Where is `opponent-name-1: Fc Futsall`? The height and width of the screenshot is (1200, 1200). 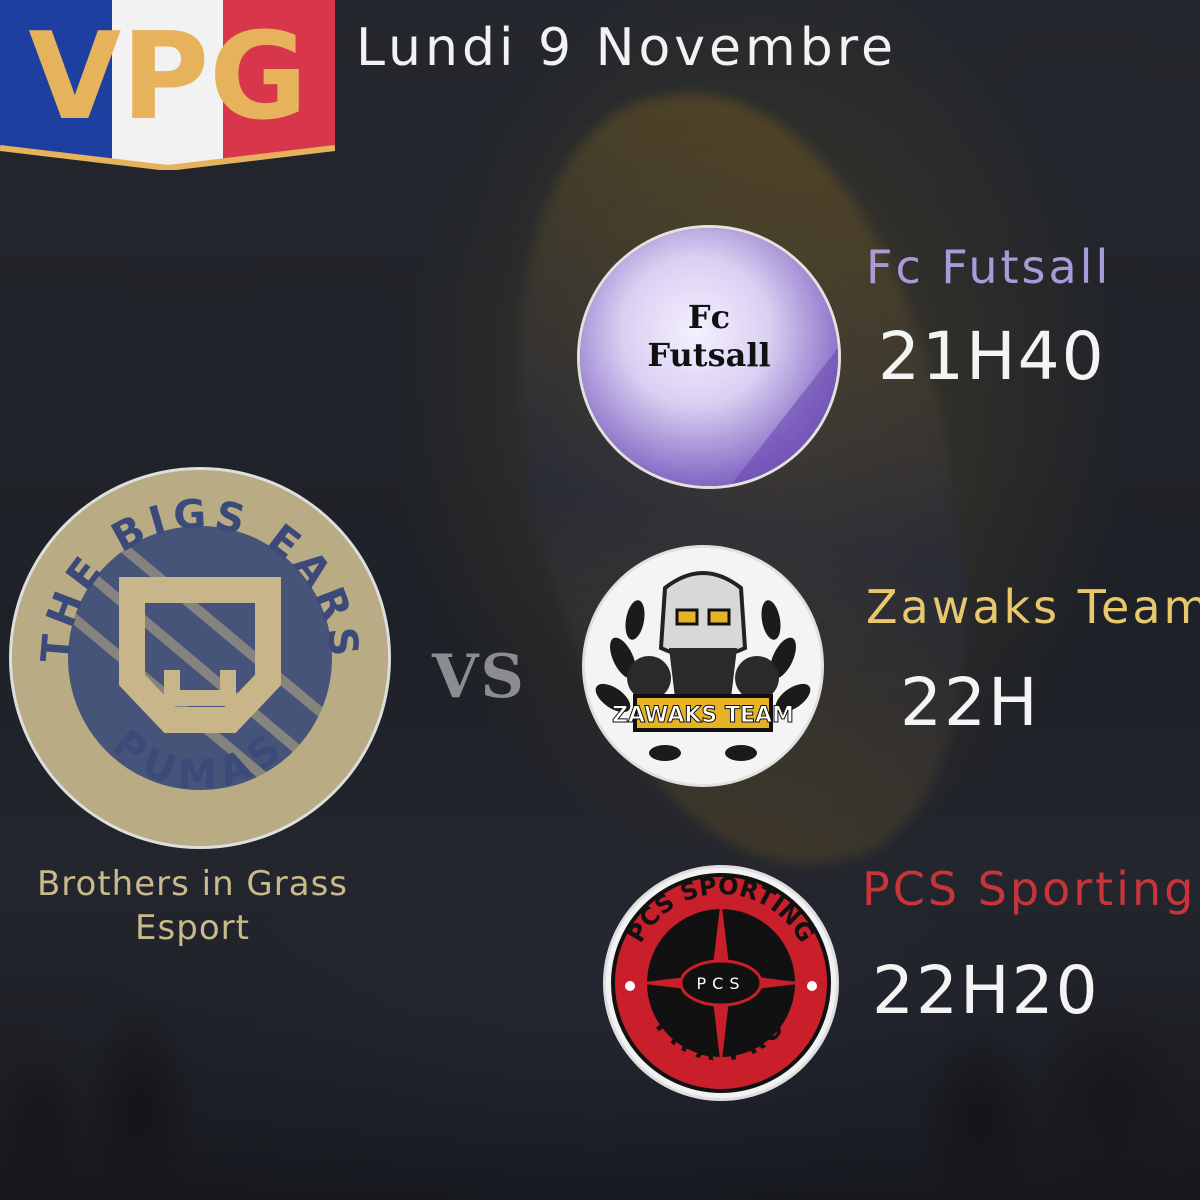
opponent-name-1: Fc Futsall is located at coordinates (989, 267).